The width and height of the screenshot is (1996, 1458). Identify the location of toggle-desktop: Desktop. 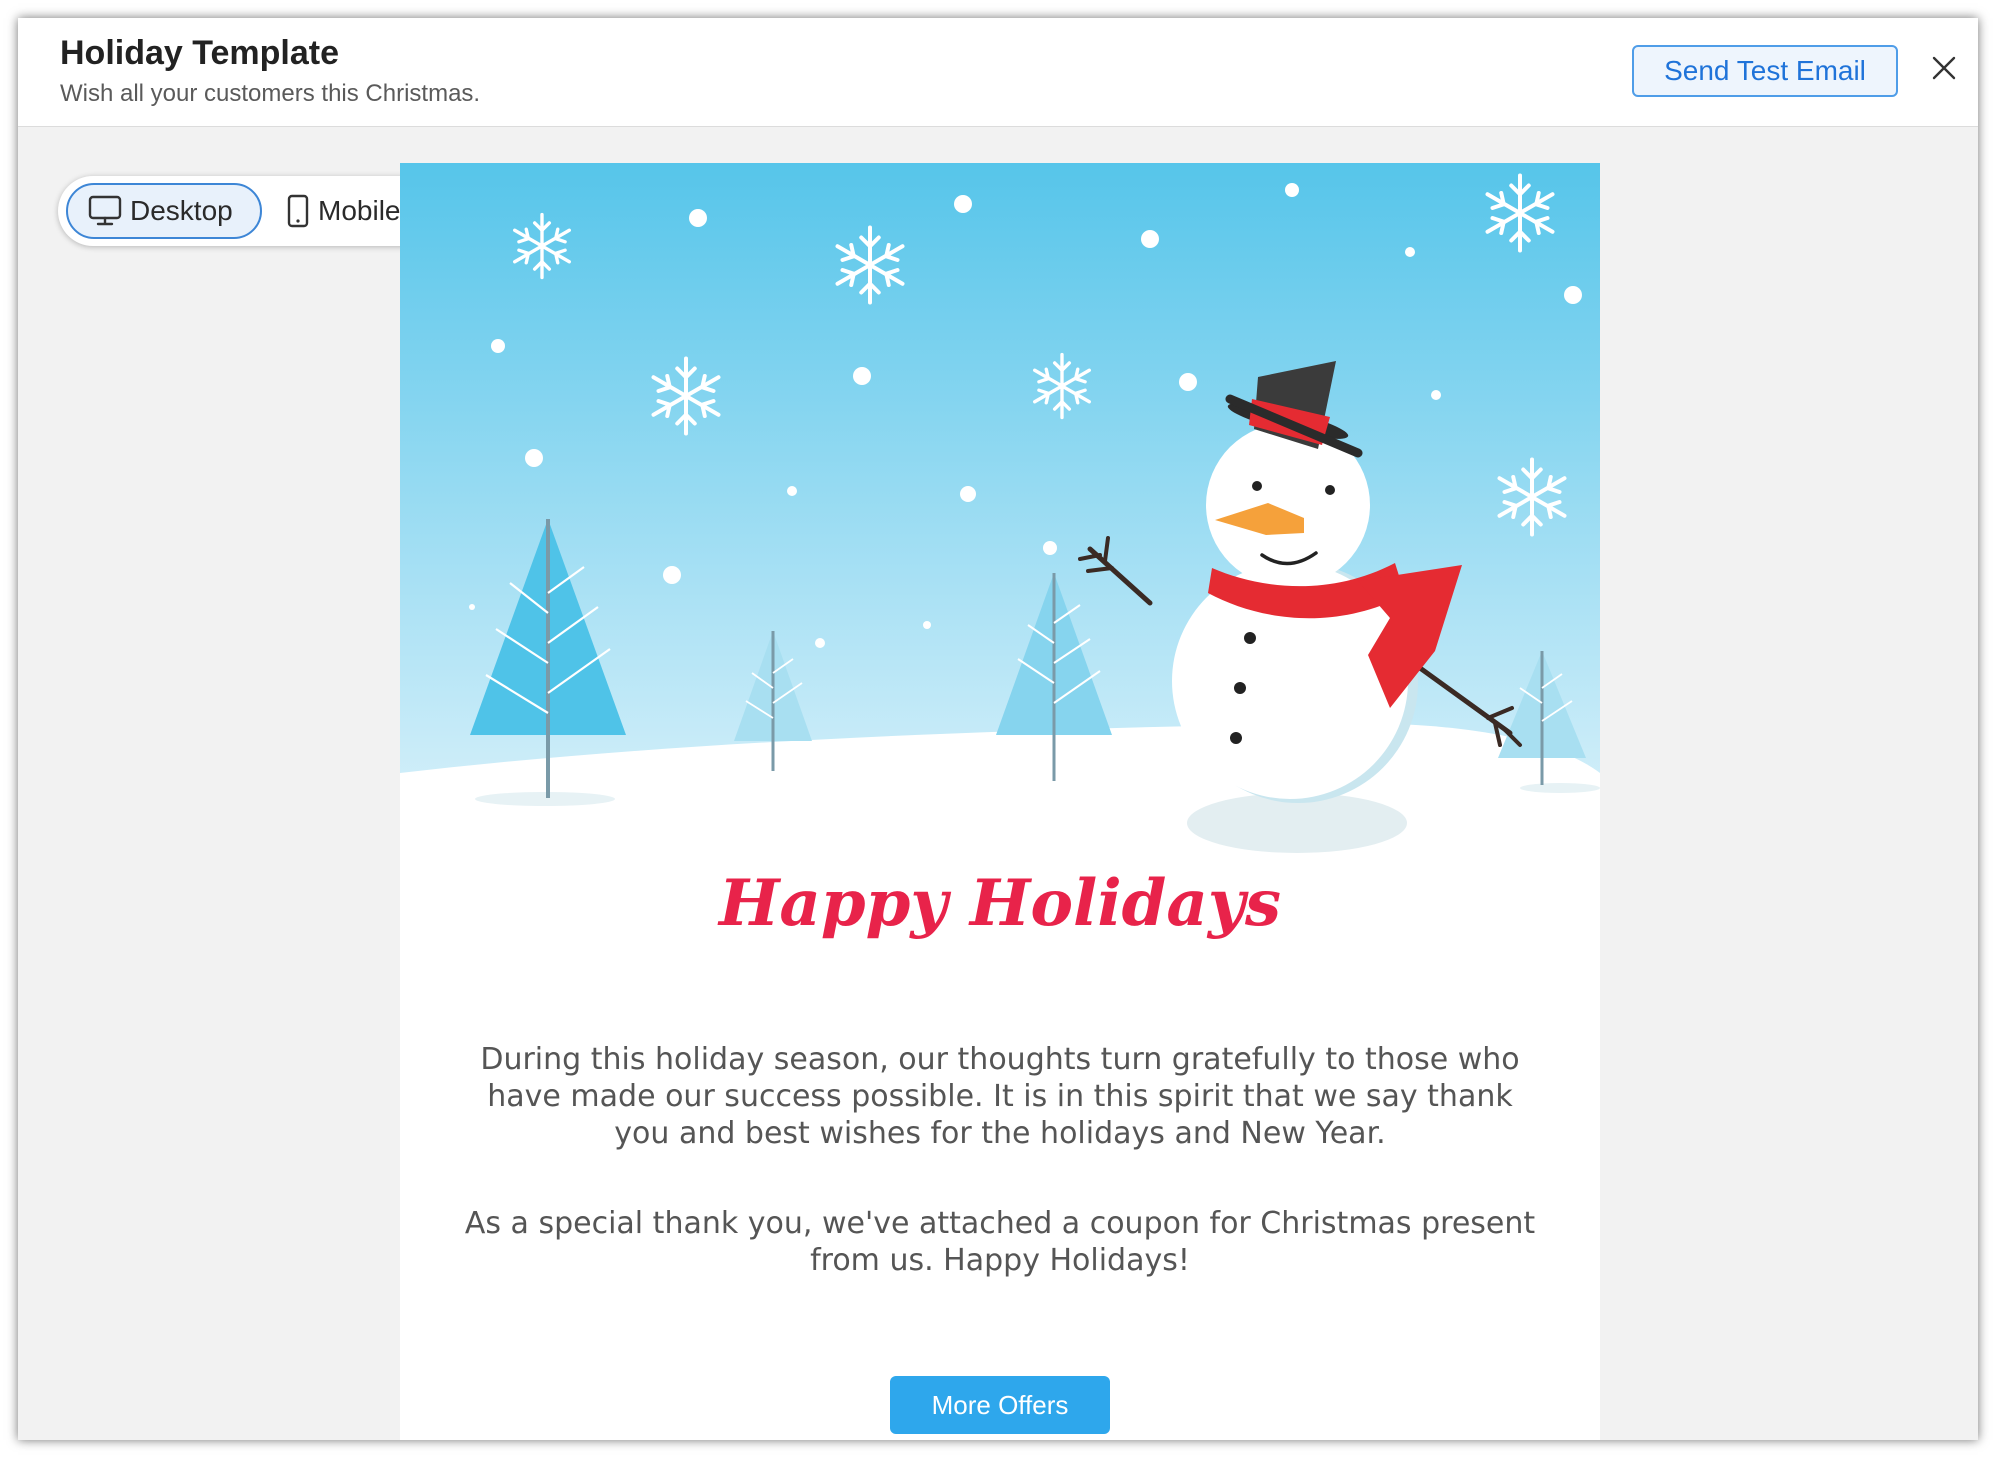
(164, 211).